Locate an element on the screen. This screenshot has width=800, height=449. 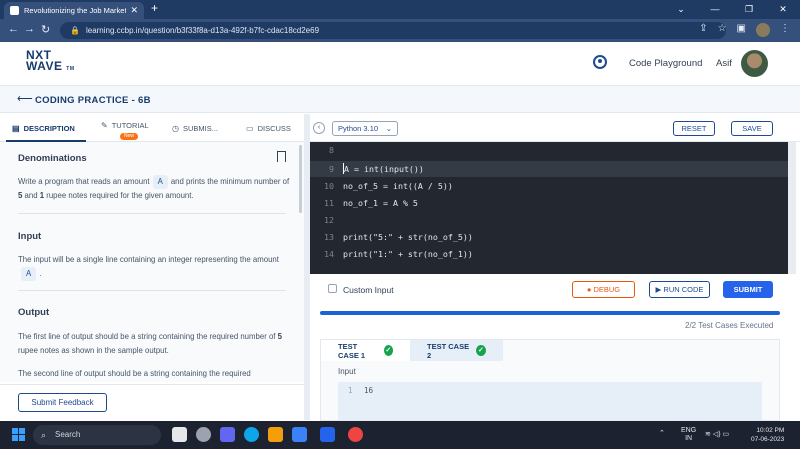
tab-discuss: ▭ DISCUSS is located at coordinates (268, 128).